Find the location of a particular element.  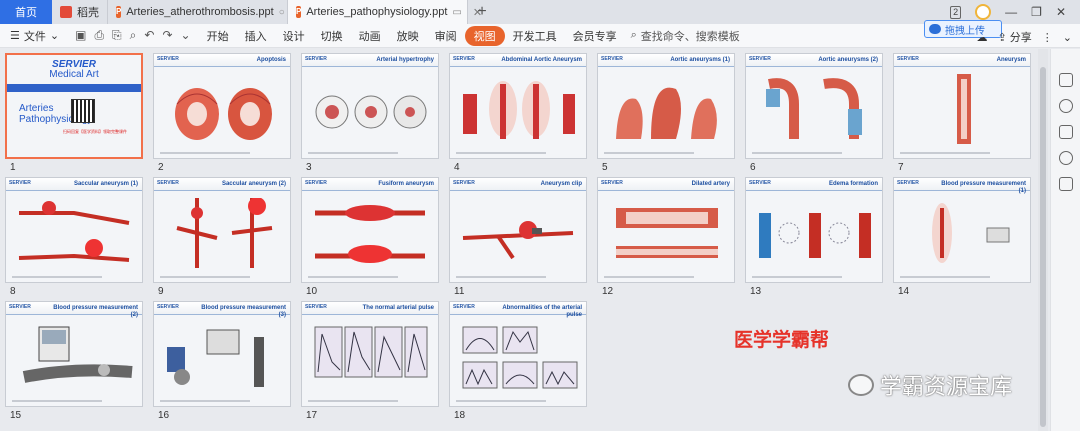

slide-title: Abnormalities of the arterial pulse is located at coordinates (542, 311).